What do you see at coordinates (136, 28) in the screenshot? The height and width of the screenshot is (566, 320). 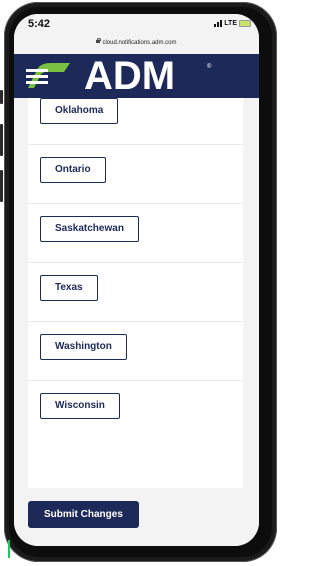 I see `status-bar: 5:42 LTE` at bounding box center [136, 28].